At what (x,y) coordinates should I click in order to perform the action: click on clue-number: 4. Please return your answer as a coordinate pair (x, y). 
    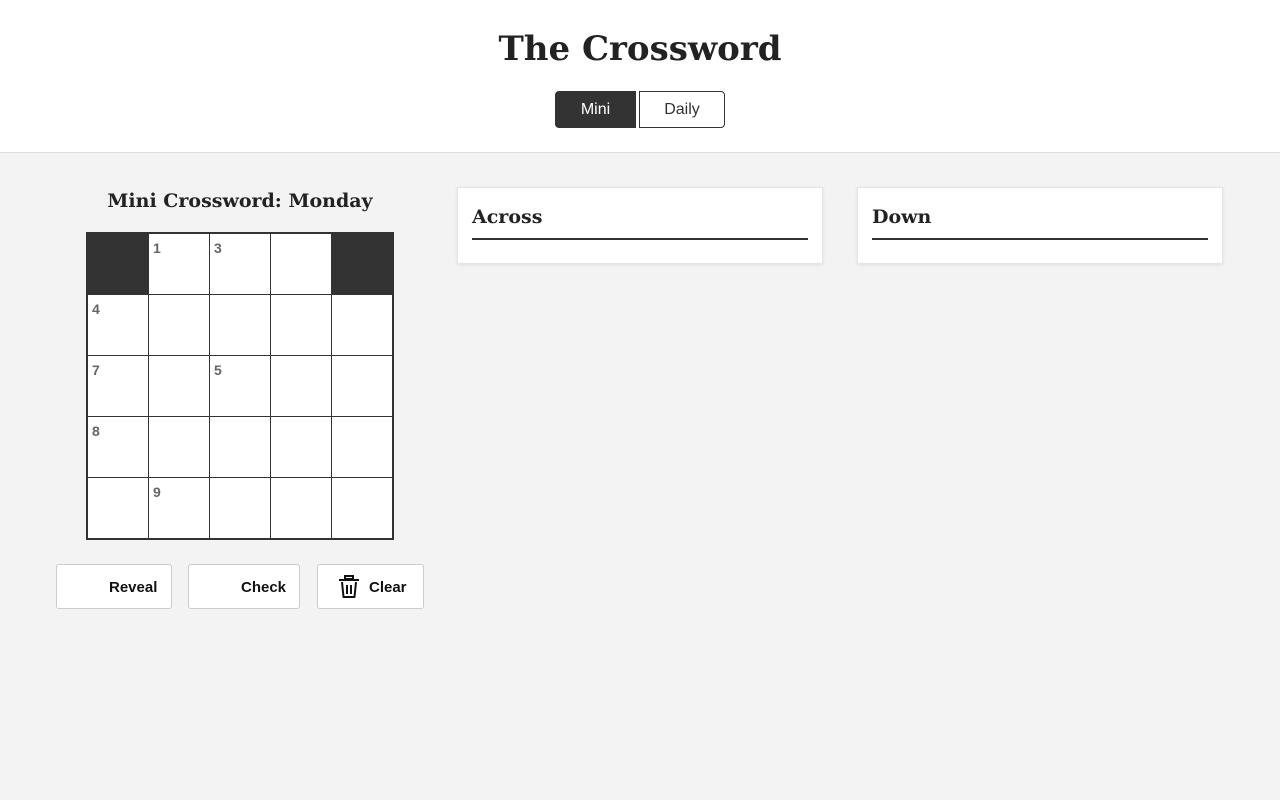
    Looking at the image, I should click on (96, 309).